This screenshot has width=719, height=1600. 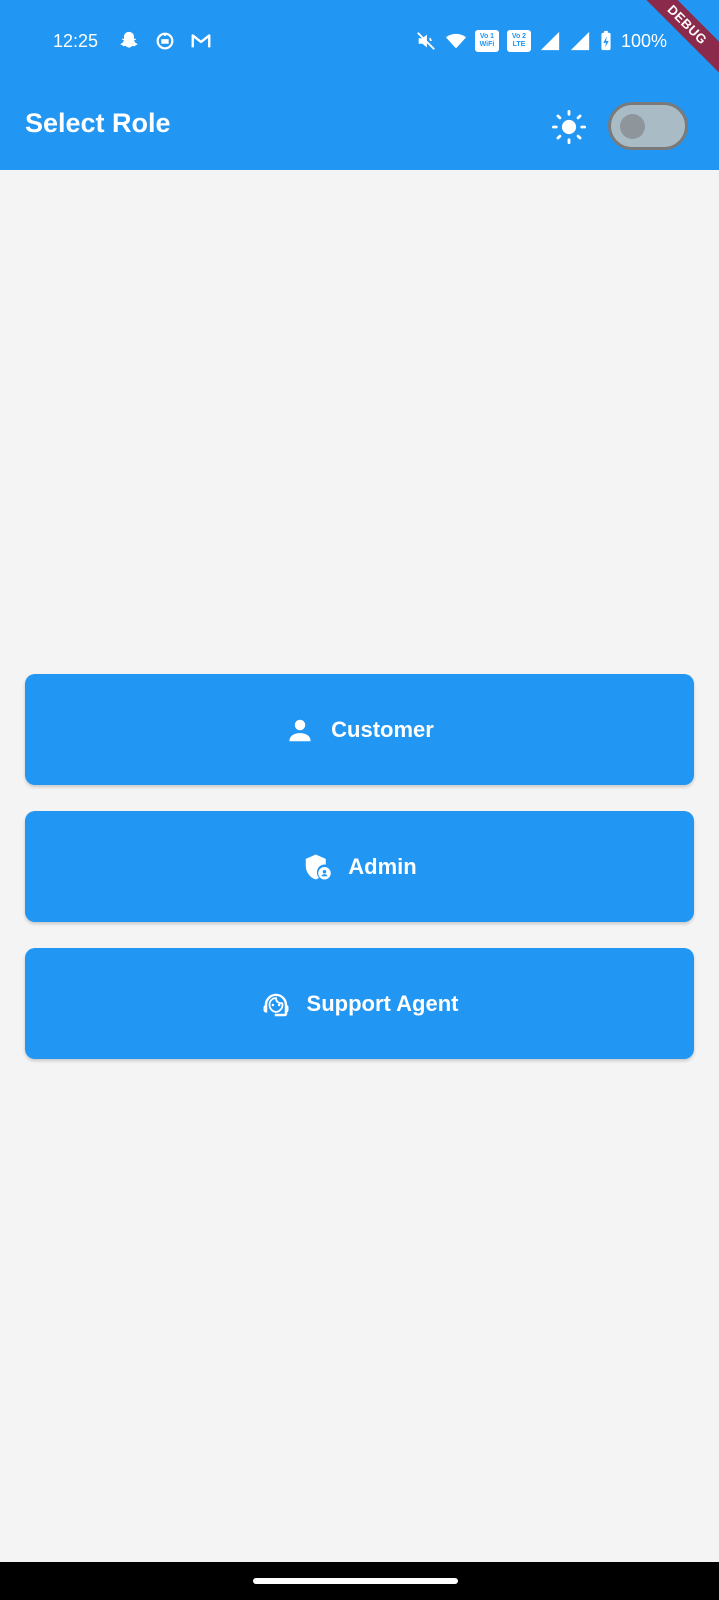 What do you see at coordinates (317, 867) in the screenshot?
I see `admin-shield-icon` at bounding box center [317, 867].